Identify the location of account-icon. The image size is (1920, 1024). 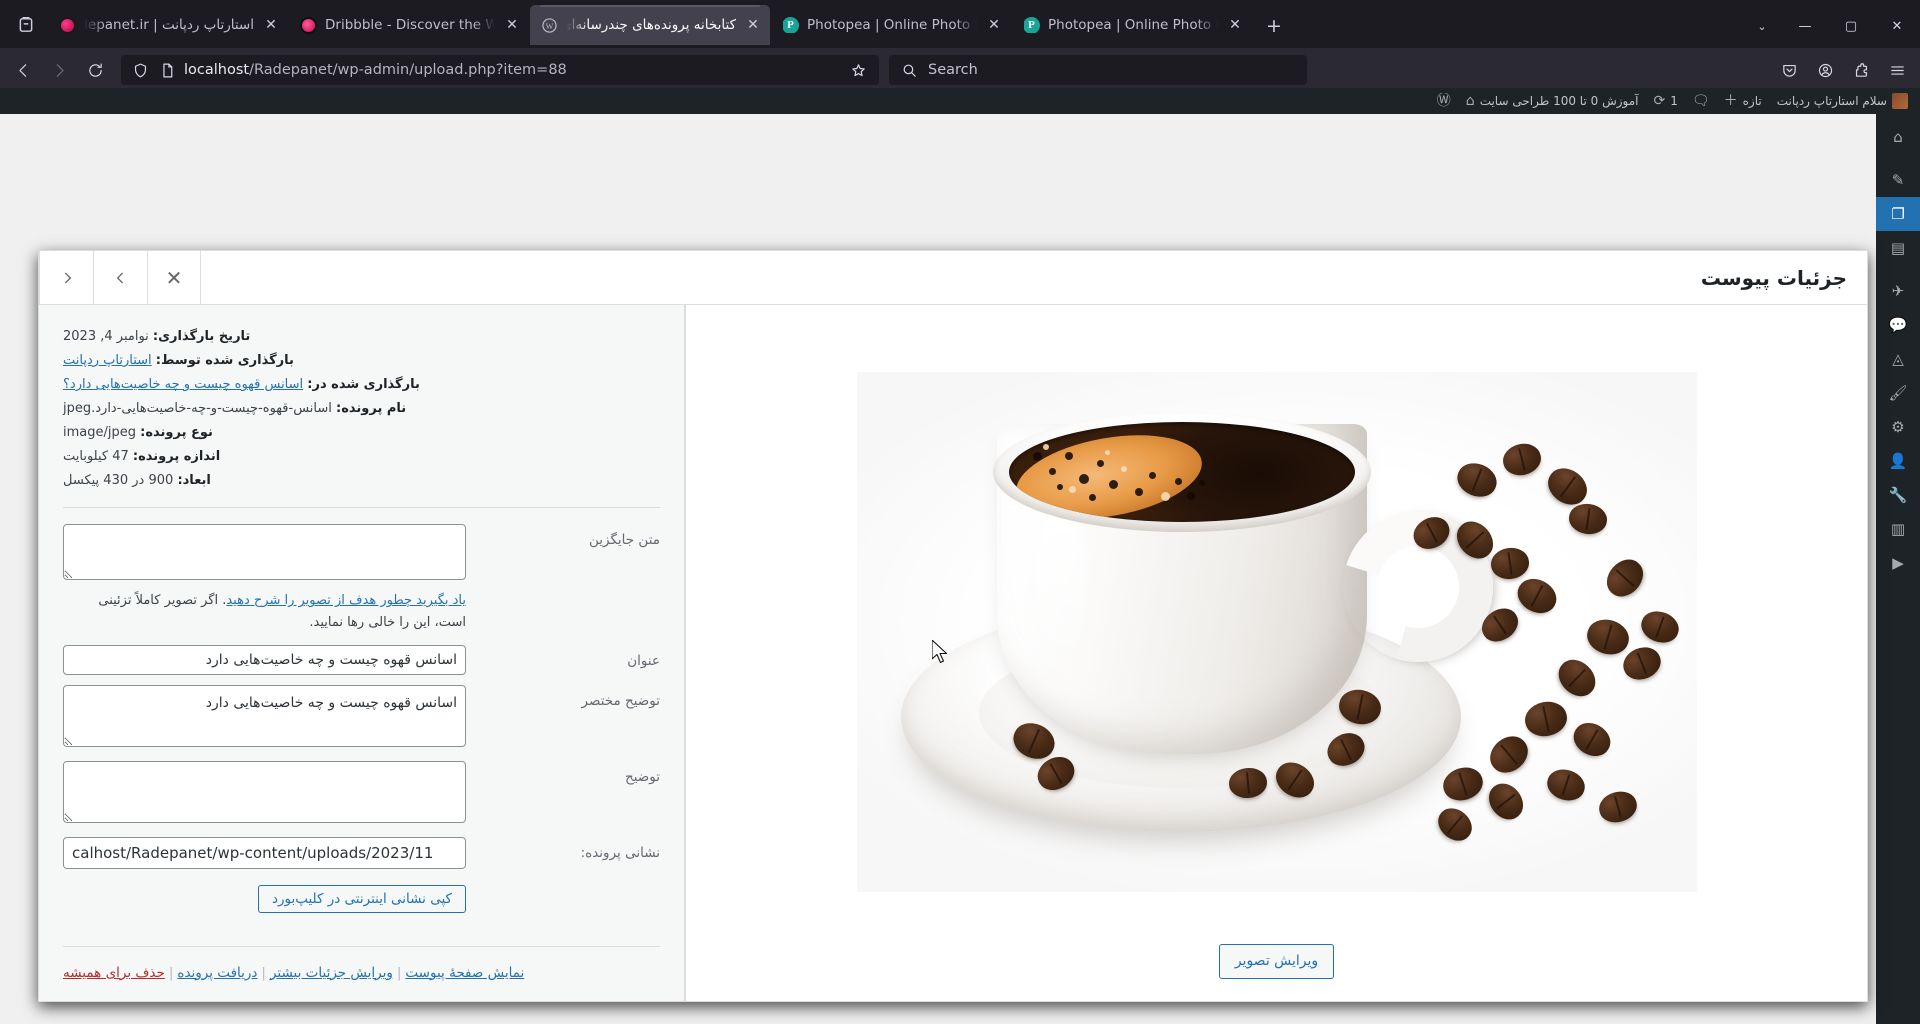
(1825, 70).